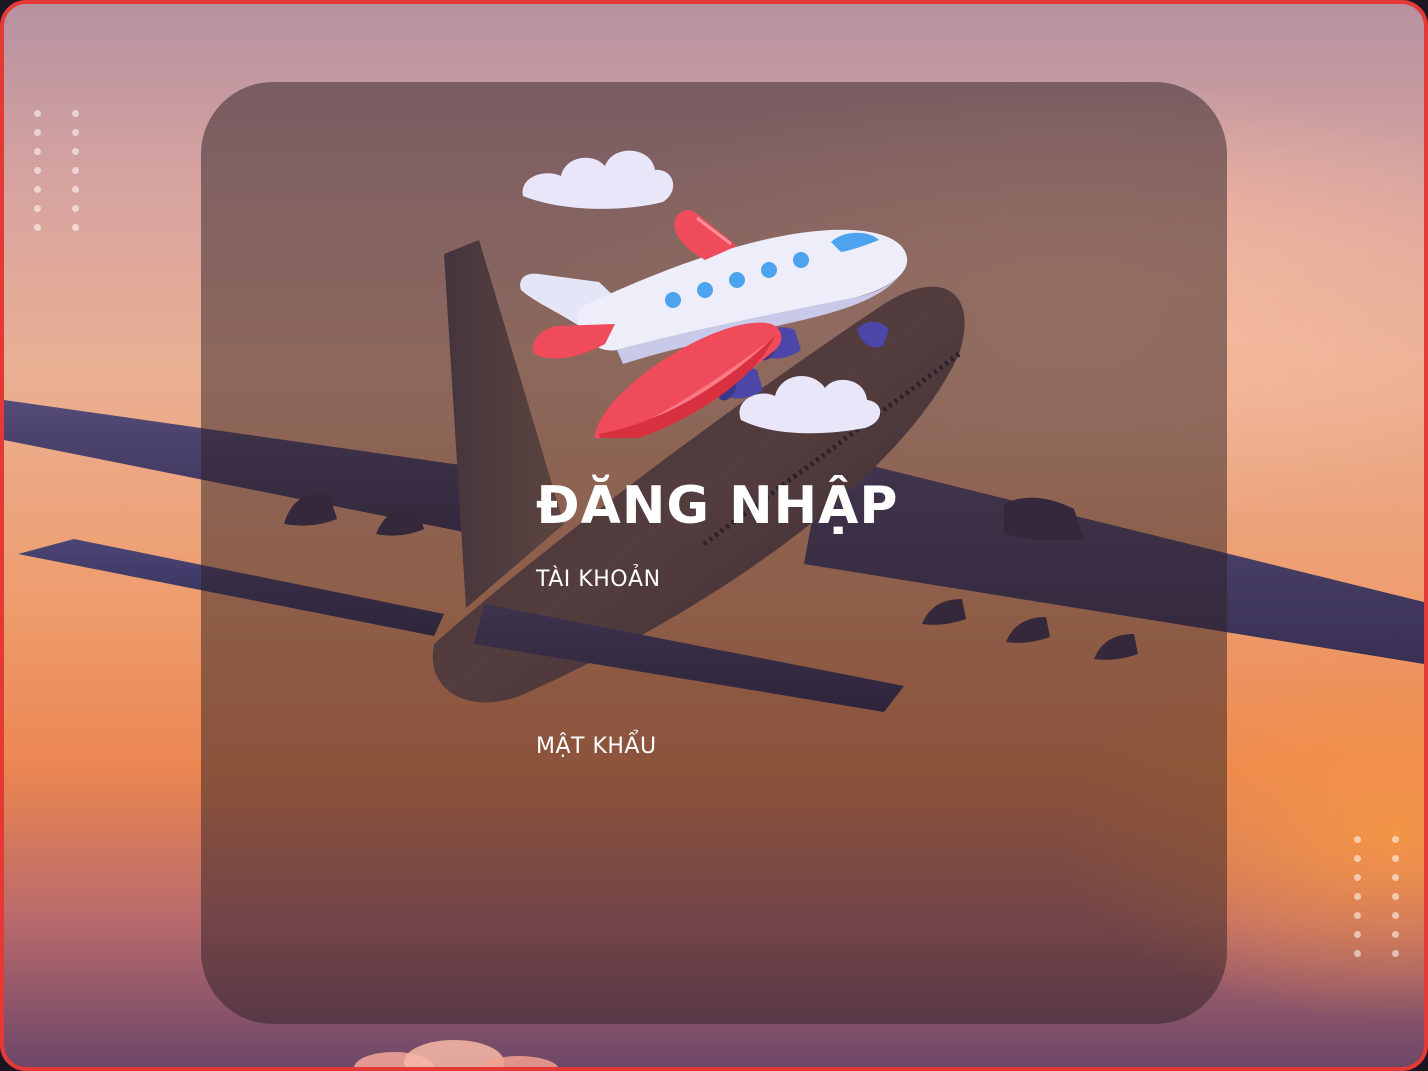 This screenshot has height=1071, width=1428. What do you see at coordinates (57, 170) in the screenshot?
I see `decorative-dots-left` at bounding box center [57, 170].